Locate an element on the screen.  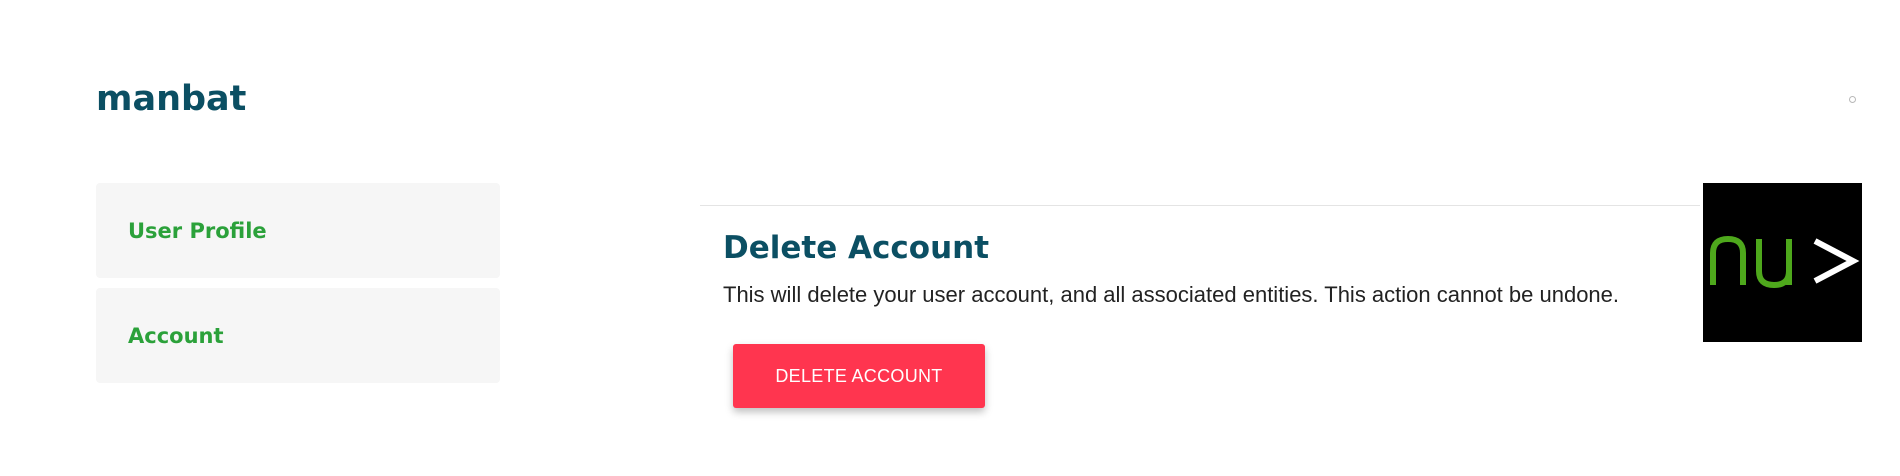
delete-account-button: DELETE ACCOUNT is located at coordinates (859, 376).